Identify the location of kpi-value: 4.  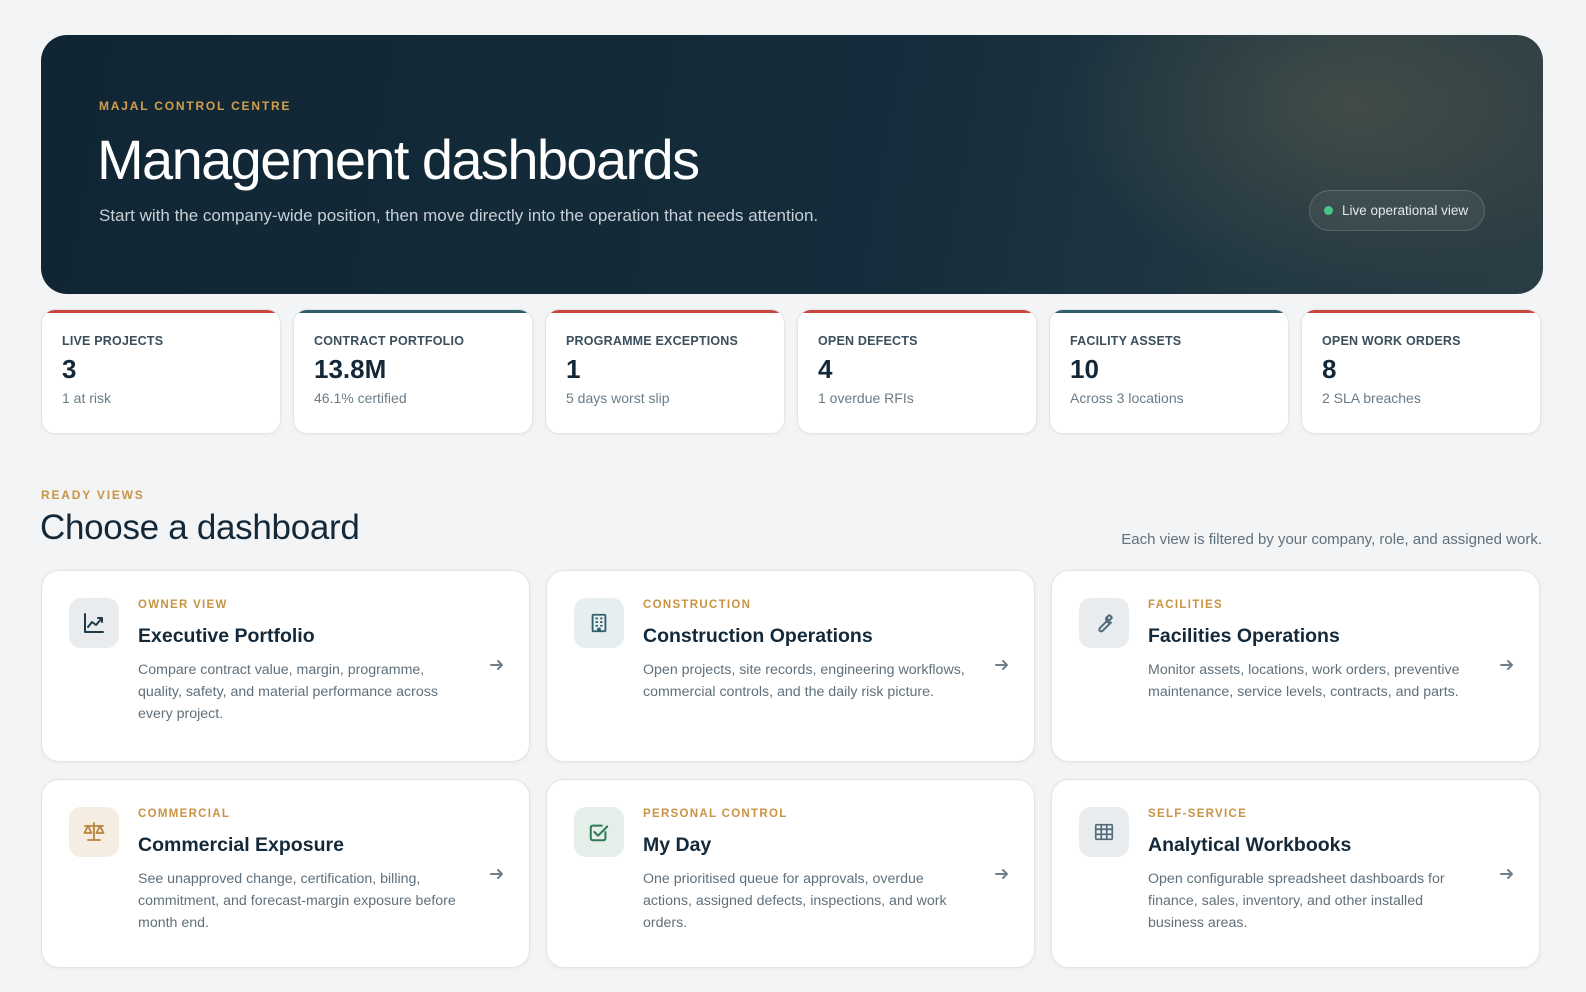
(825, 369).